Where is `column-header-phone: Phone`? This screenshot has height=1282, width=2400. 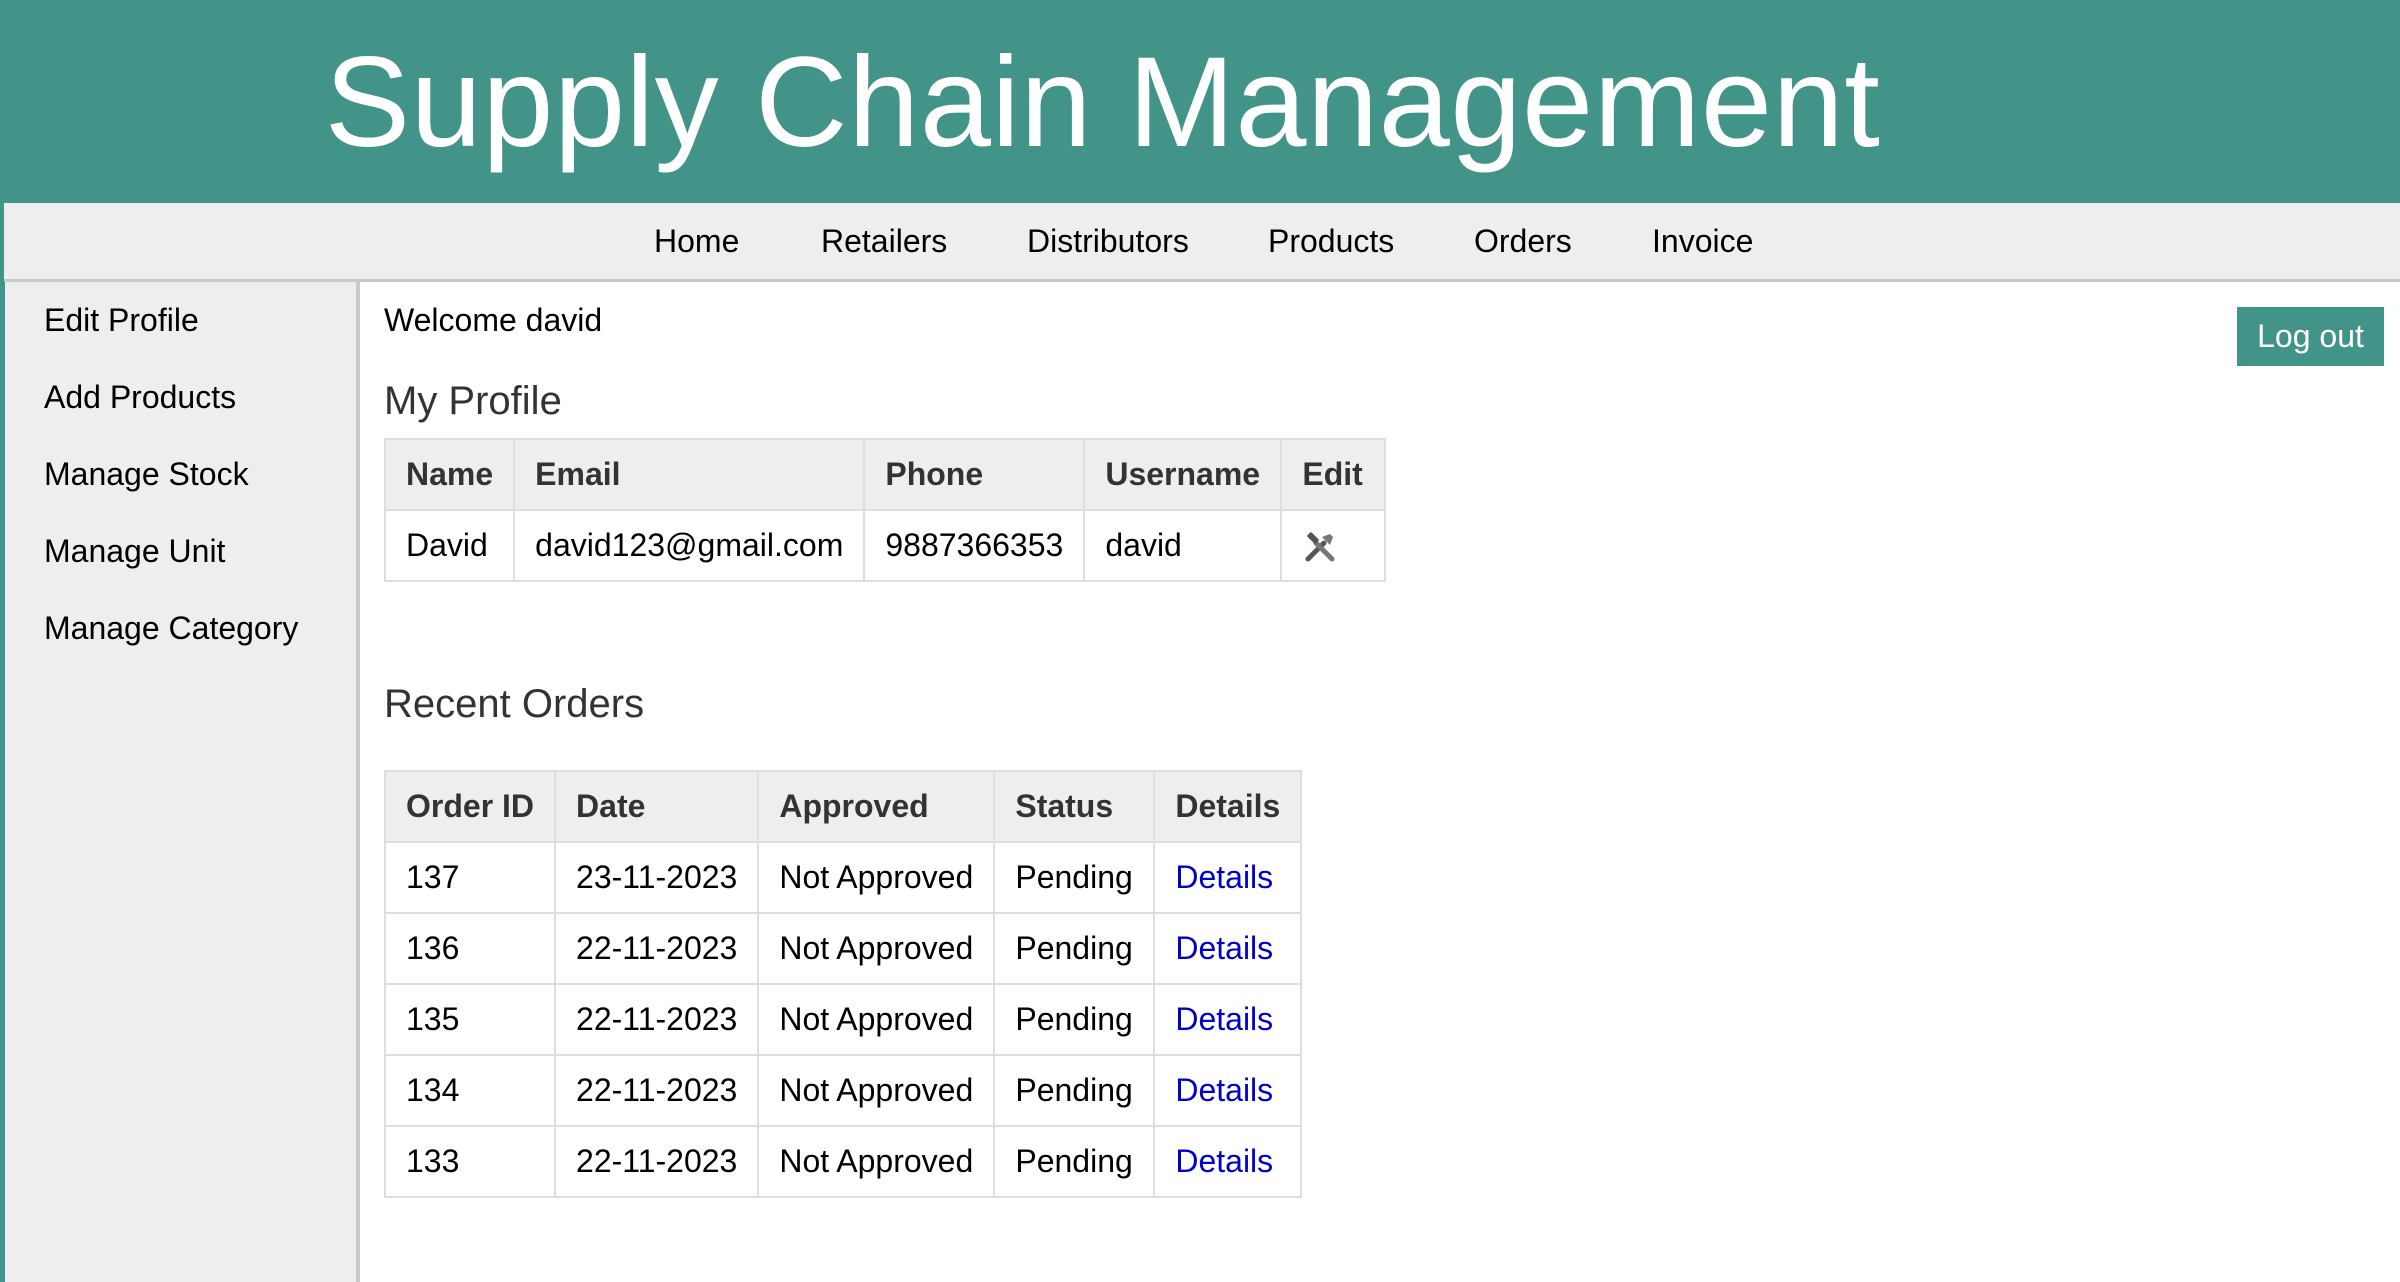
column-header-phone: Phone is located at coordinates (974, 474).